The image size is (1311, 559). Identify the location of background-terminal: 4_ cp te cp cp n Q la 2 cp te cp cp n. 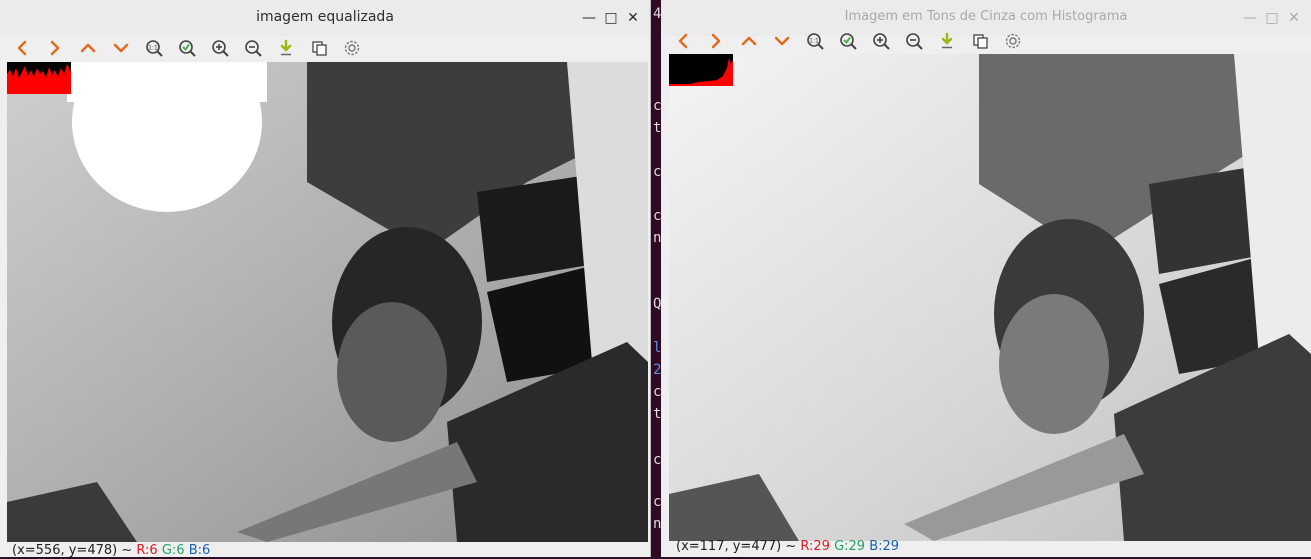
(660, 278).